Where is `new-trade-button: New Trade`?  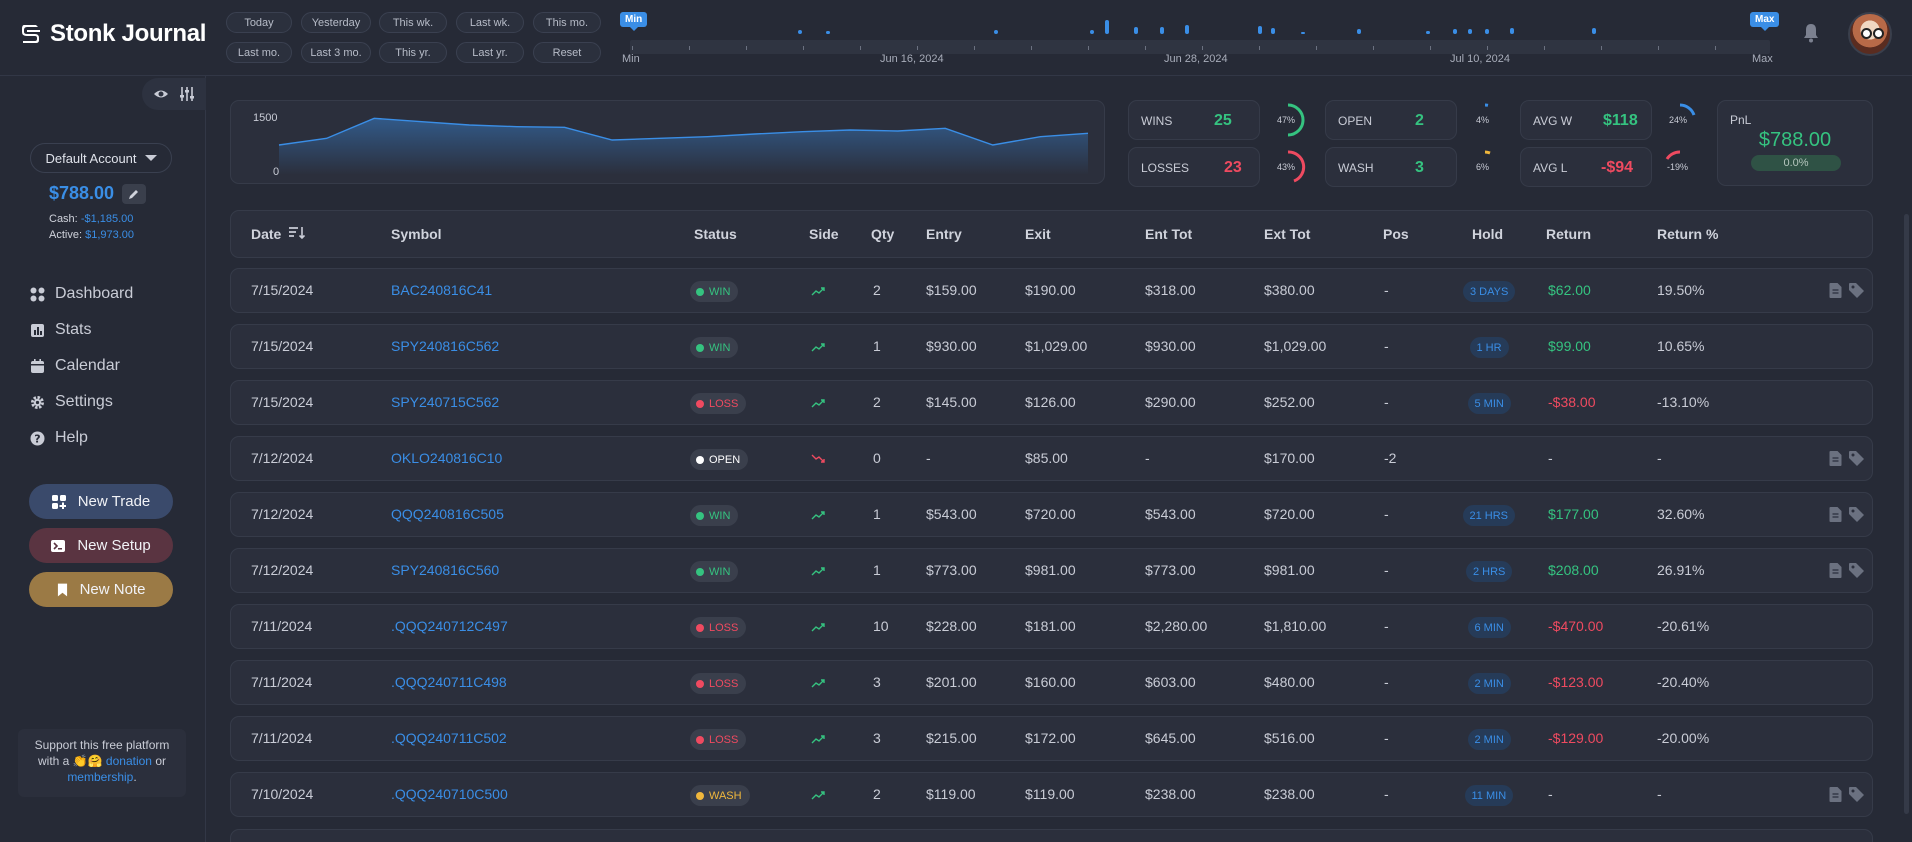 new-trade-button: New Trade is located at coordinates (101, 501).